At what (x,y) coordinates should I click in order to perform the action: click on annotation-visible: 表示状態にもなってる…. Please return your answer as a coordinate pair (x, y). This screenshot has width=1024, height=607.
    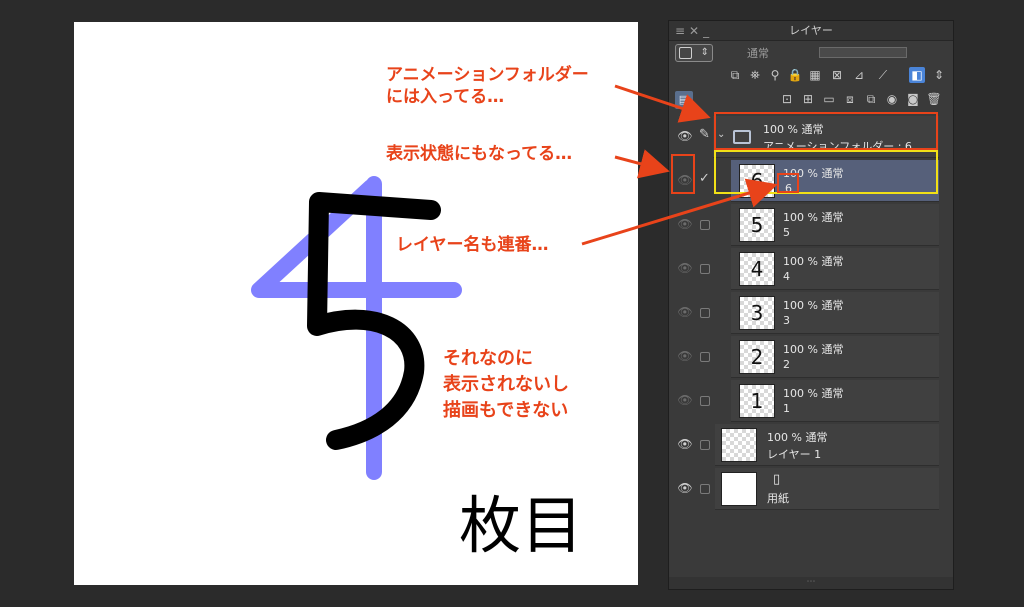
    Looking at the image, I should click on (479, 154).